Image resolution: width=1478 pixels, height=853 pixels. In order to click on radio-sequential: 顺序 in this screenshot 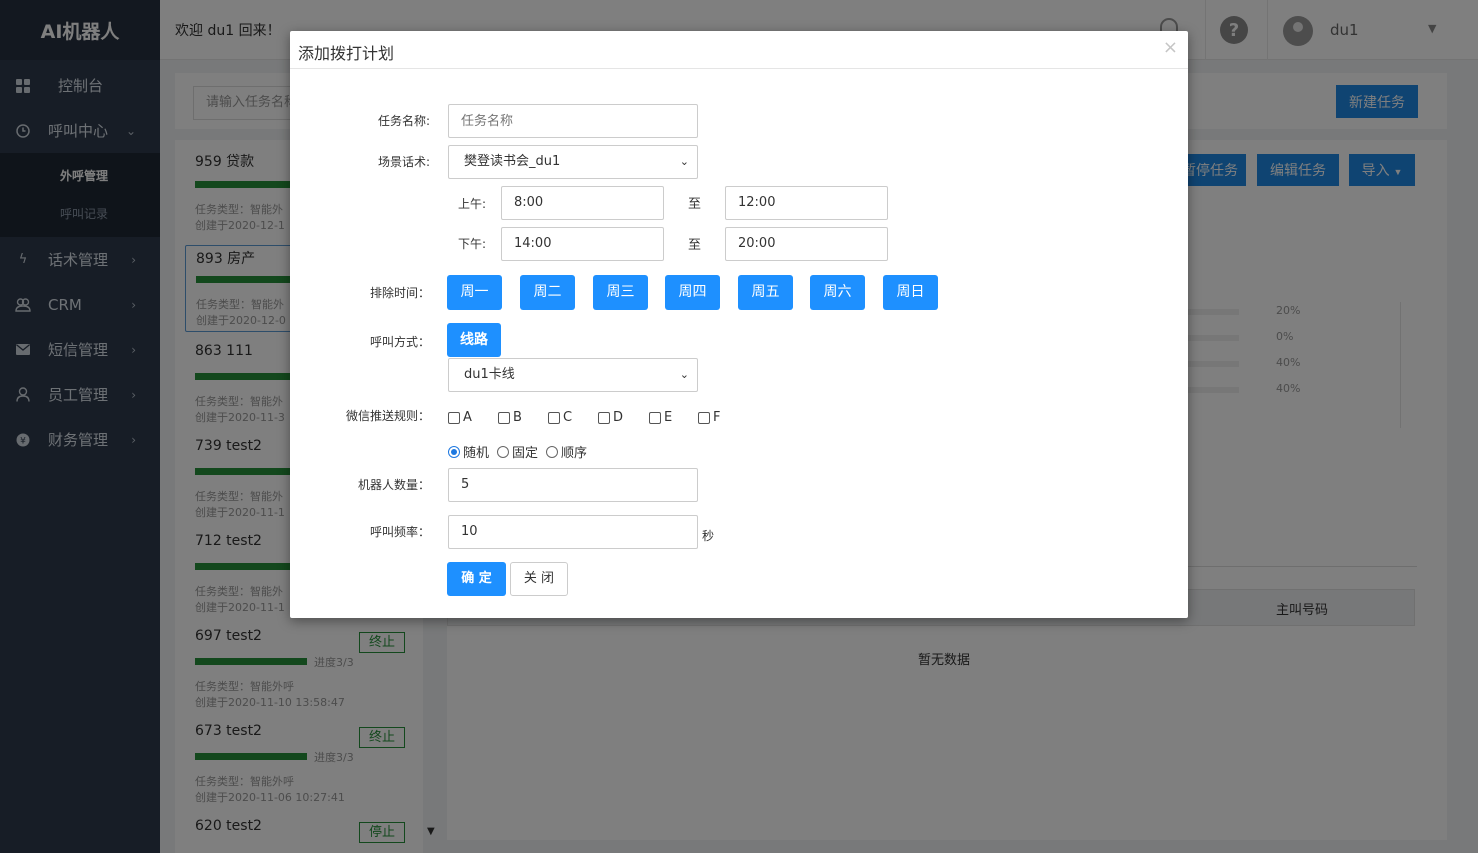, I will do `click(566, 451)`.